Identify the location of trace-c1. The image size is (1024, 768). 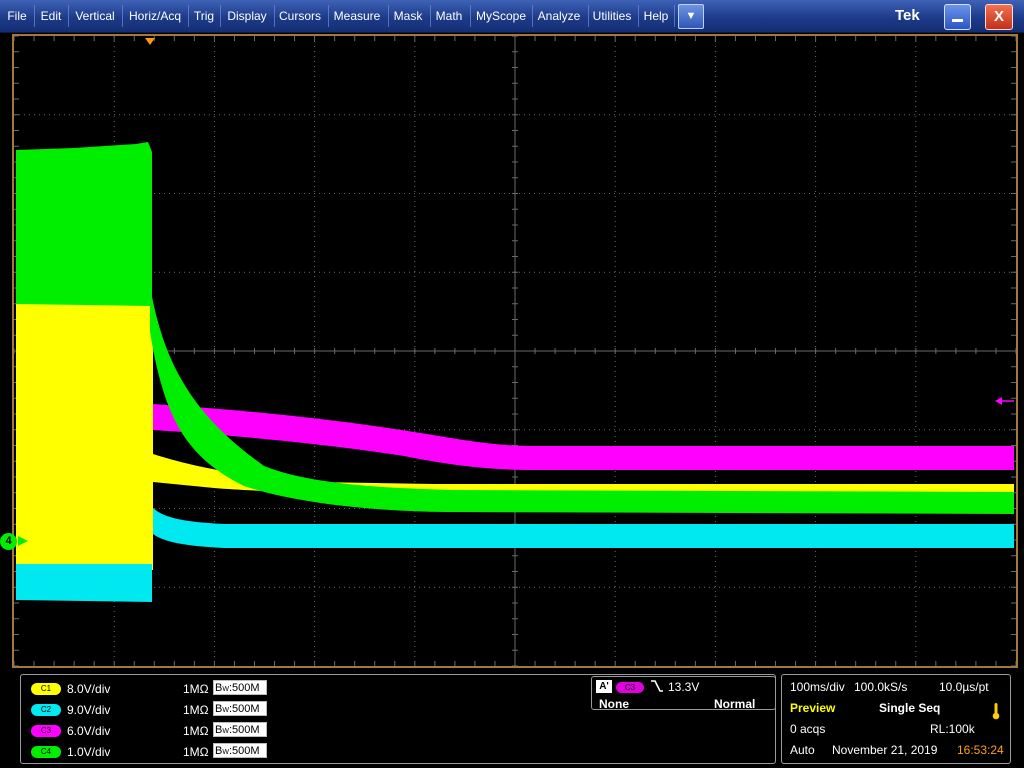
(84, 436).